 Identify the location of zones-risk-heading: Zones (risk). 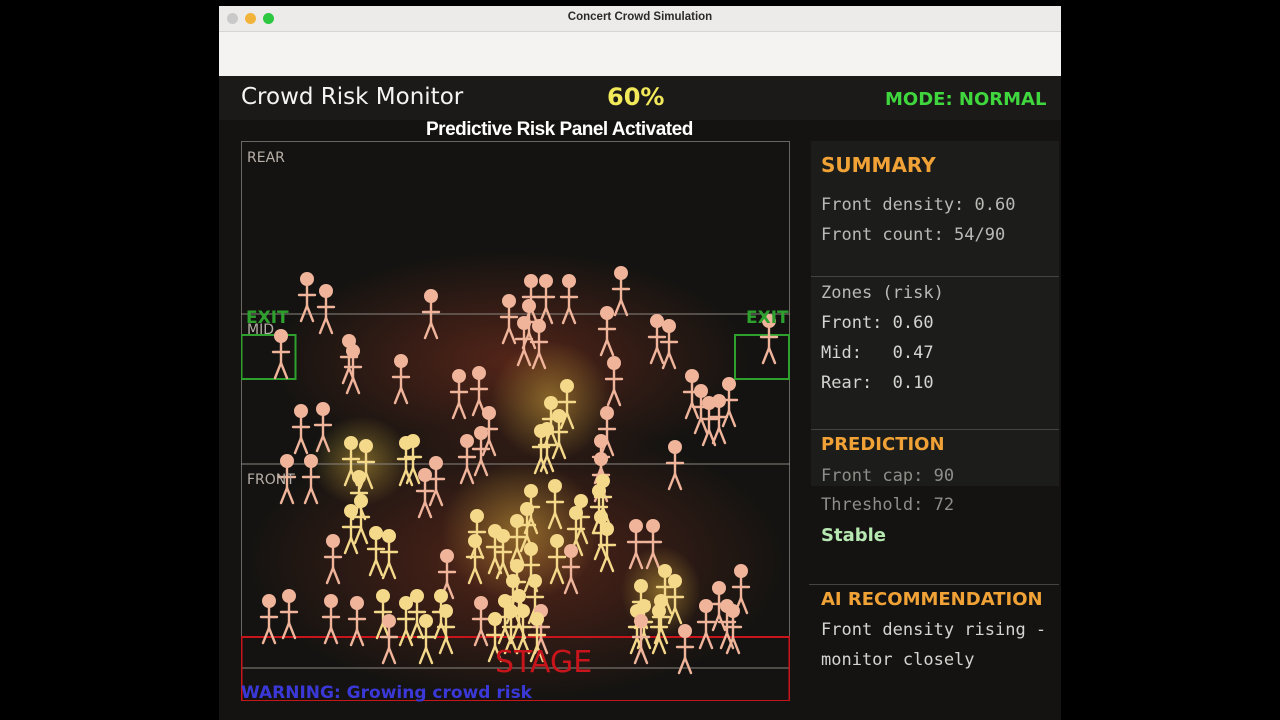
(882, 293).